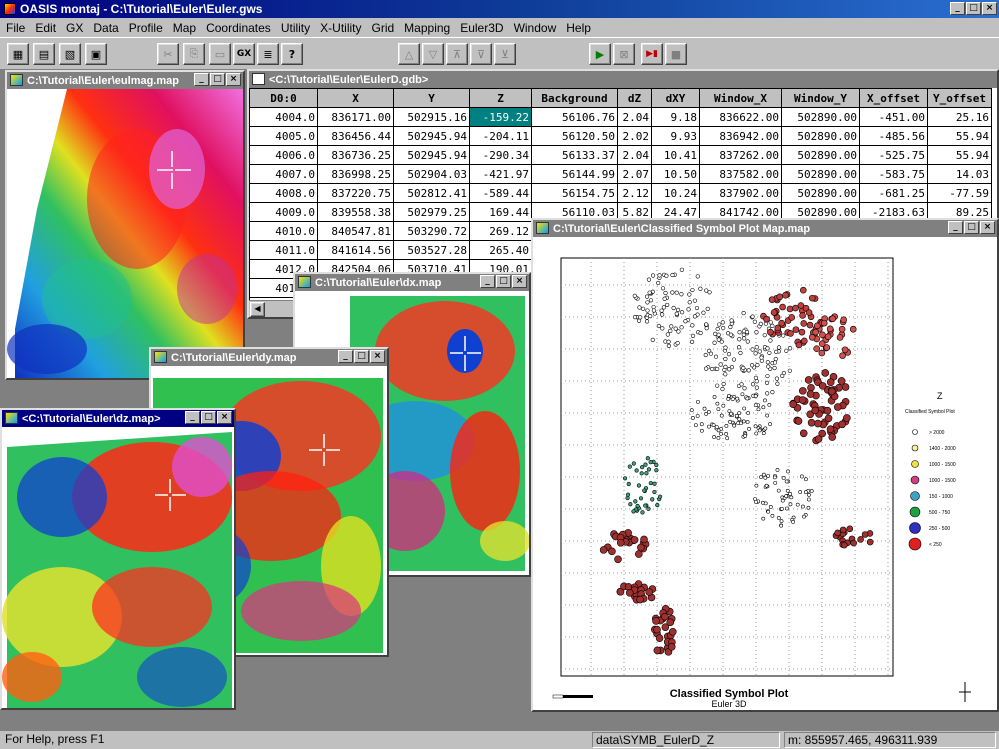 This screenshot has width=999, height=749. I want to click on table-cell: 56154.75, so click(574, 193).